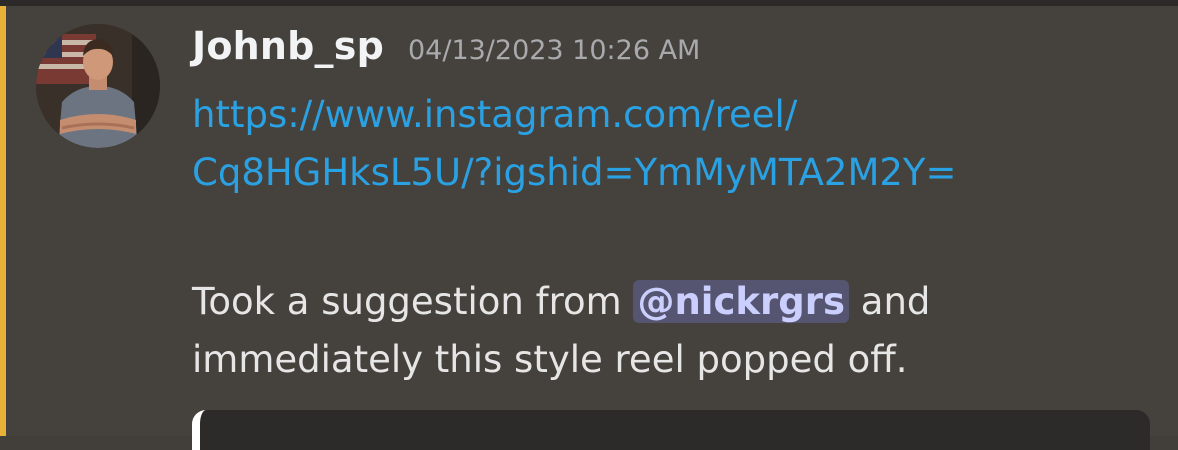 Image resolution: width=1178 pixels, height=450 pixels. What do you see at coordinates (890, 301) in the screenshot?
I see `body-text-part-2: and` at bounding box center [890, 301].